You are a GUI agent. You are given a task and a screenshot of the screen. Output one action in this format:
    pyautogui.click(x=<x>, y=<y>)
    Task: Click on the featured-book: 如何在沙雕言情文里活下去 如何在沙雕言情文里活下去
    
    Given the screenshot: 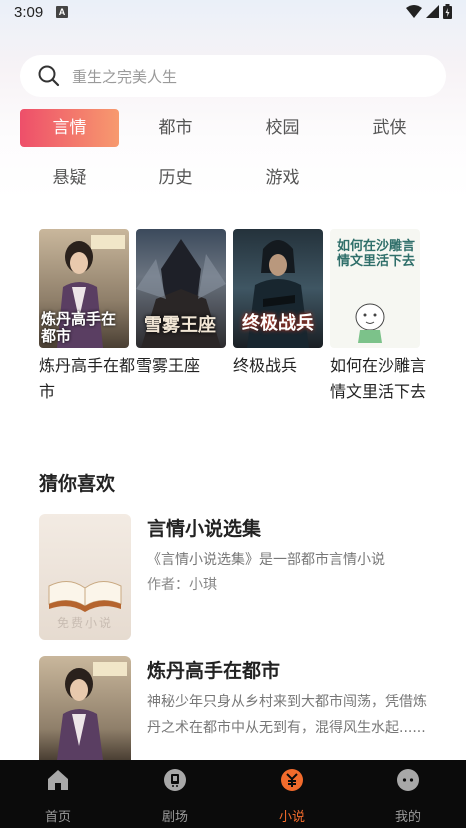 What is the action you would take?
    pyautogui.click(x=378, y=317)
    